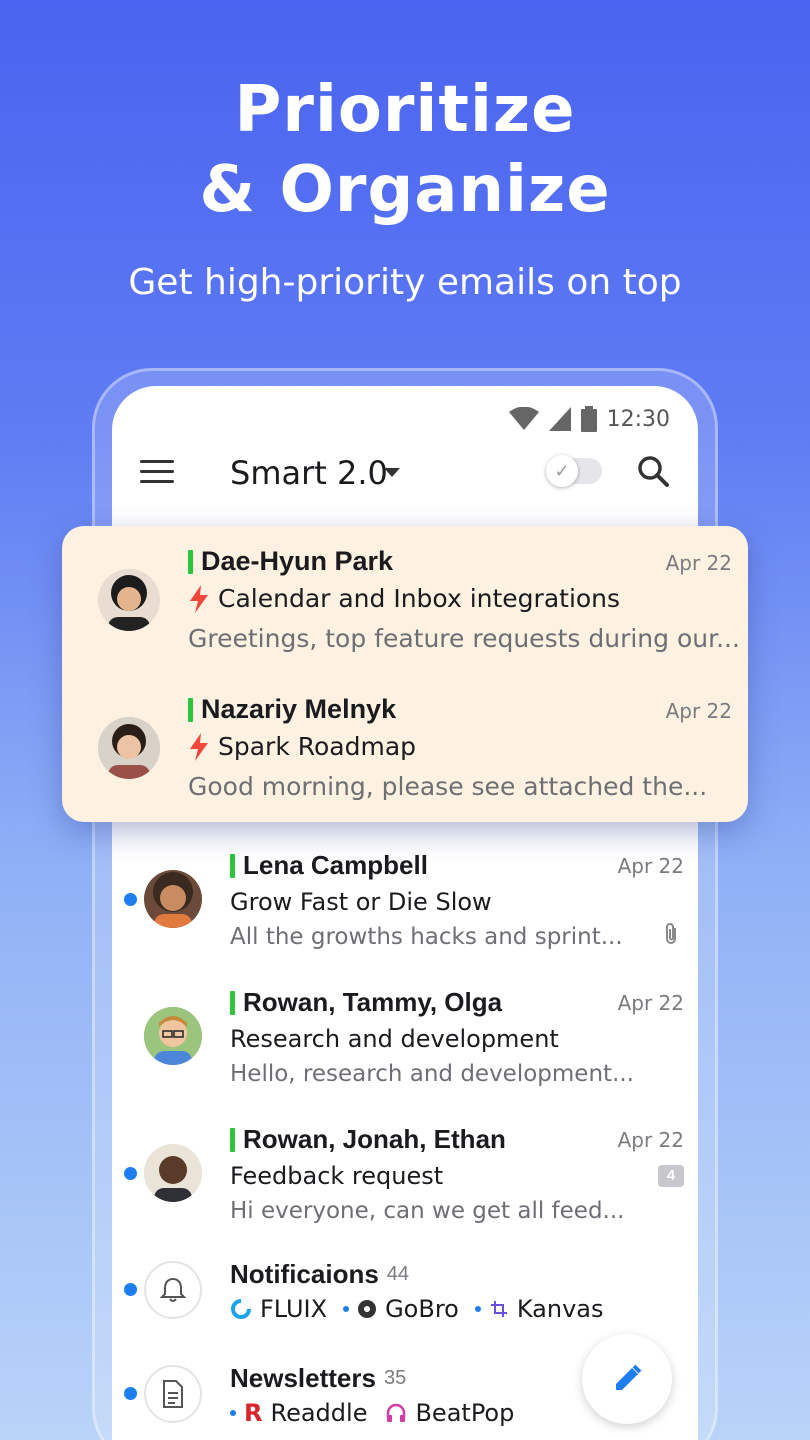 This screenshot has width=810, height=1440. What do you see at coordinates (405, 282) in the screenshot?
I see `hero-subtitle: Get high-priority emails on top` at bounding box center [405, 282].